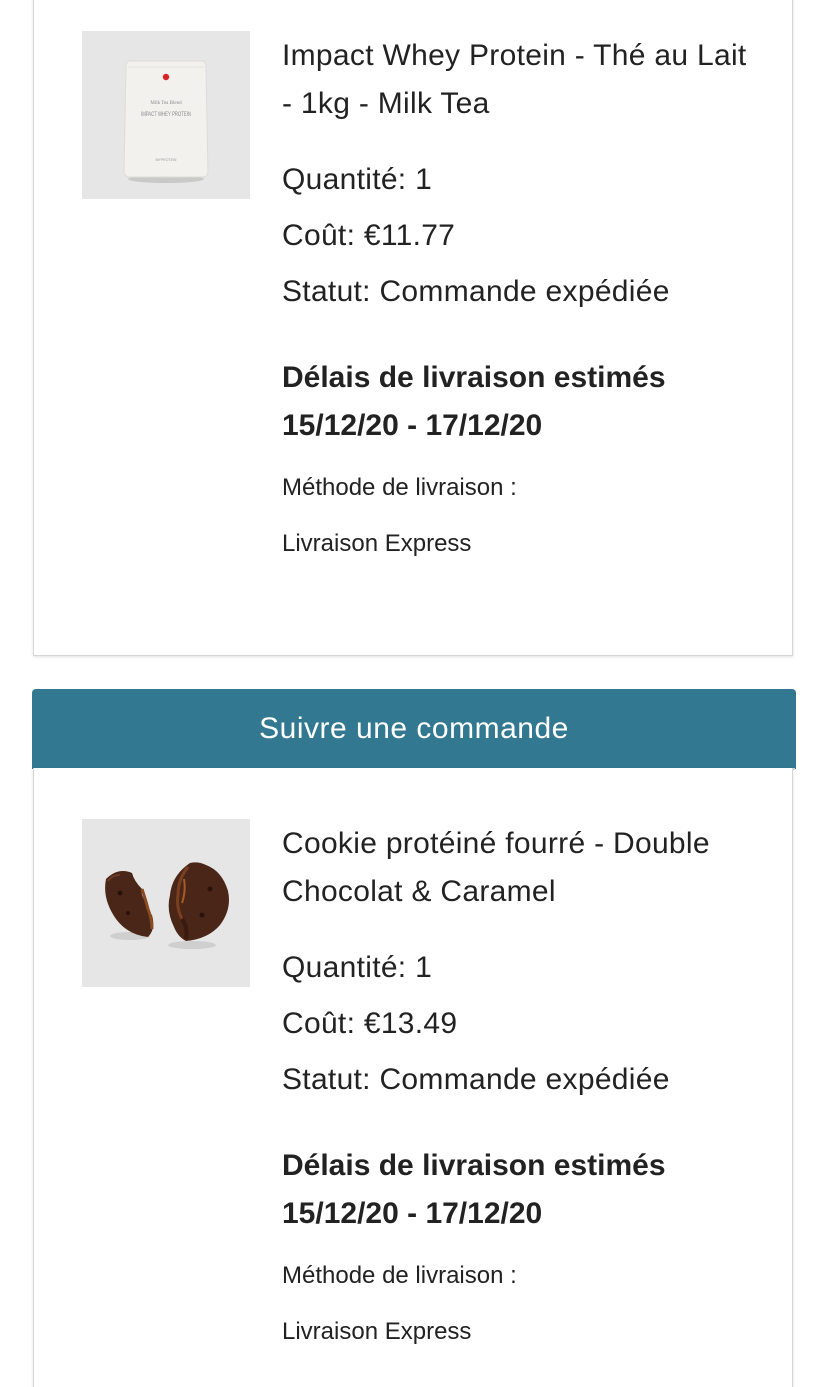  I want to click on cookie-image, so click(166, 903).